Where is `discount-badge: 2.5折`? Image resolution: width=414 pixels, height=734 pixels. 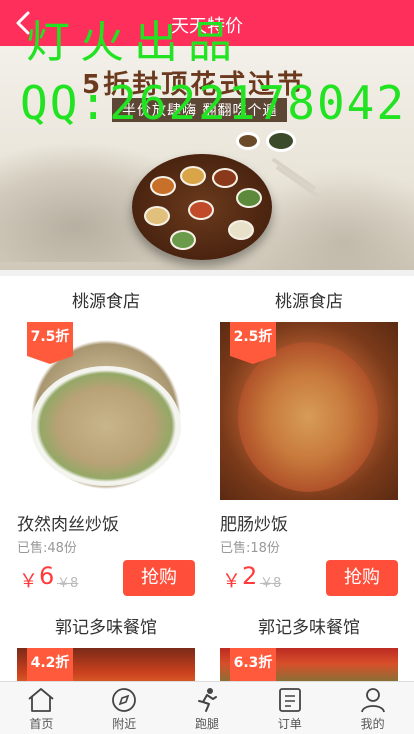 discount-badge: 2.5折 is located at coordinates (253, 343).